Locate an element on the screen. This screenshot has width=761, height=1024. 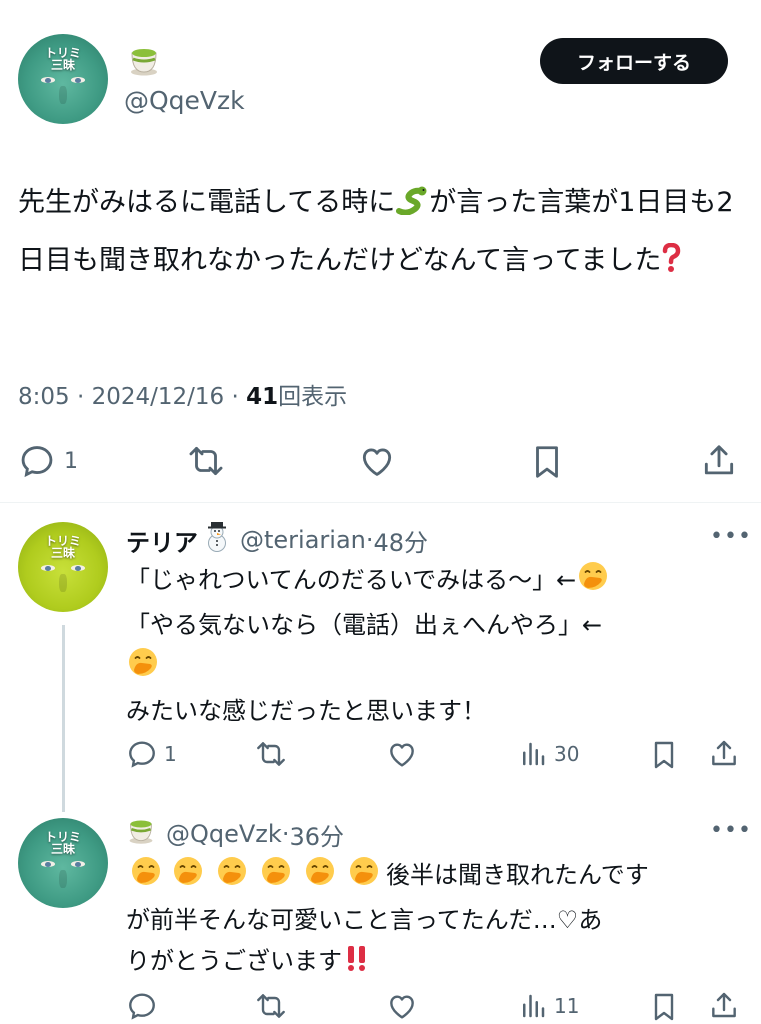
views-label: 回表示 is located at coordinates (313, 397).